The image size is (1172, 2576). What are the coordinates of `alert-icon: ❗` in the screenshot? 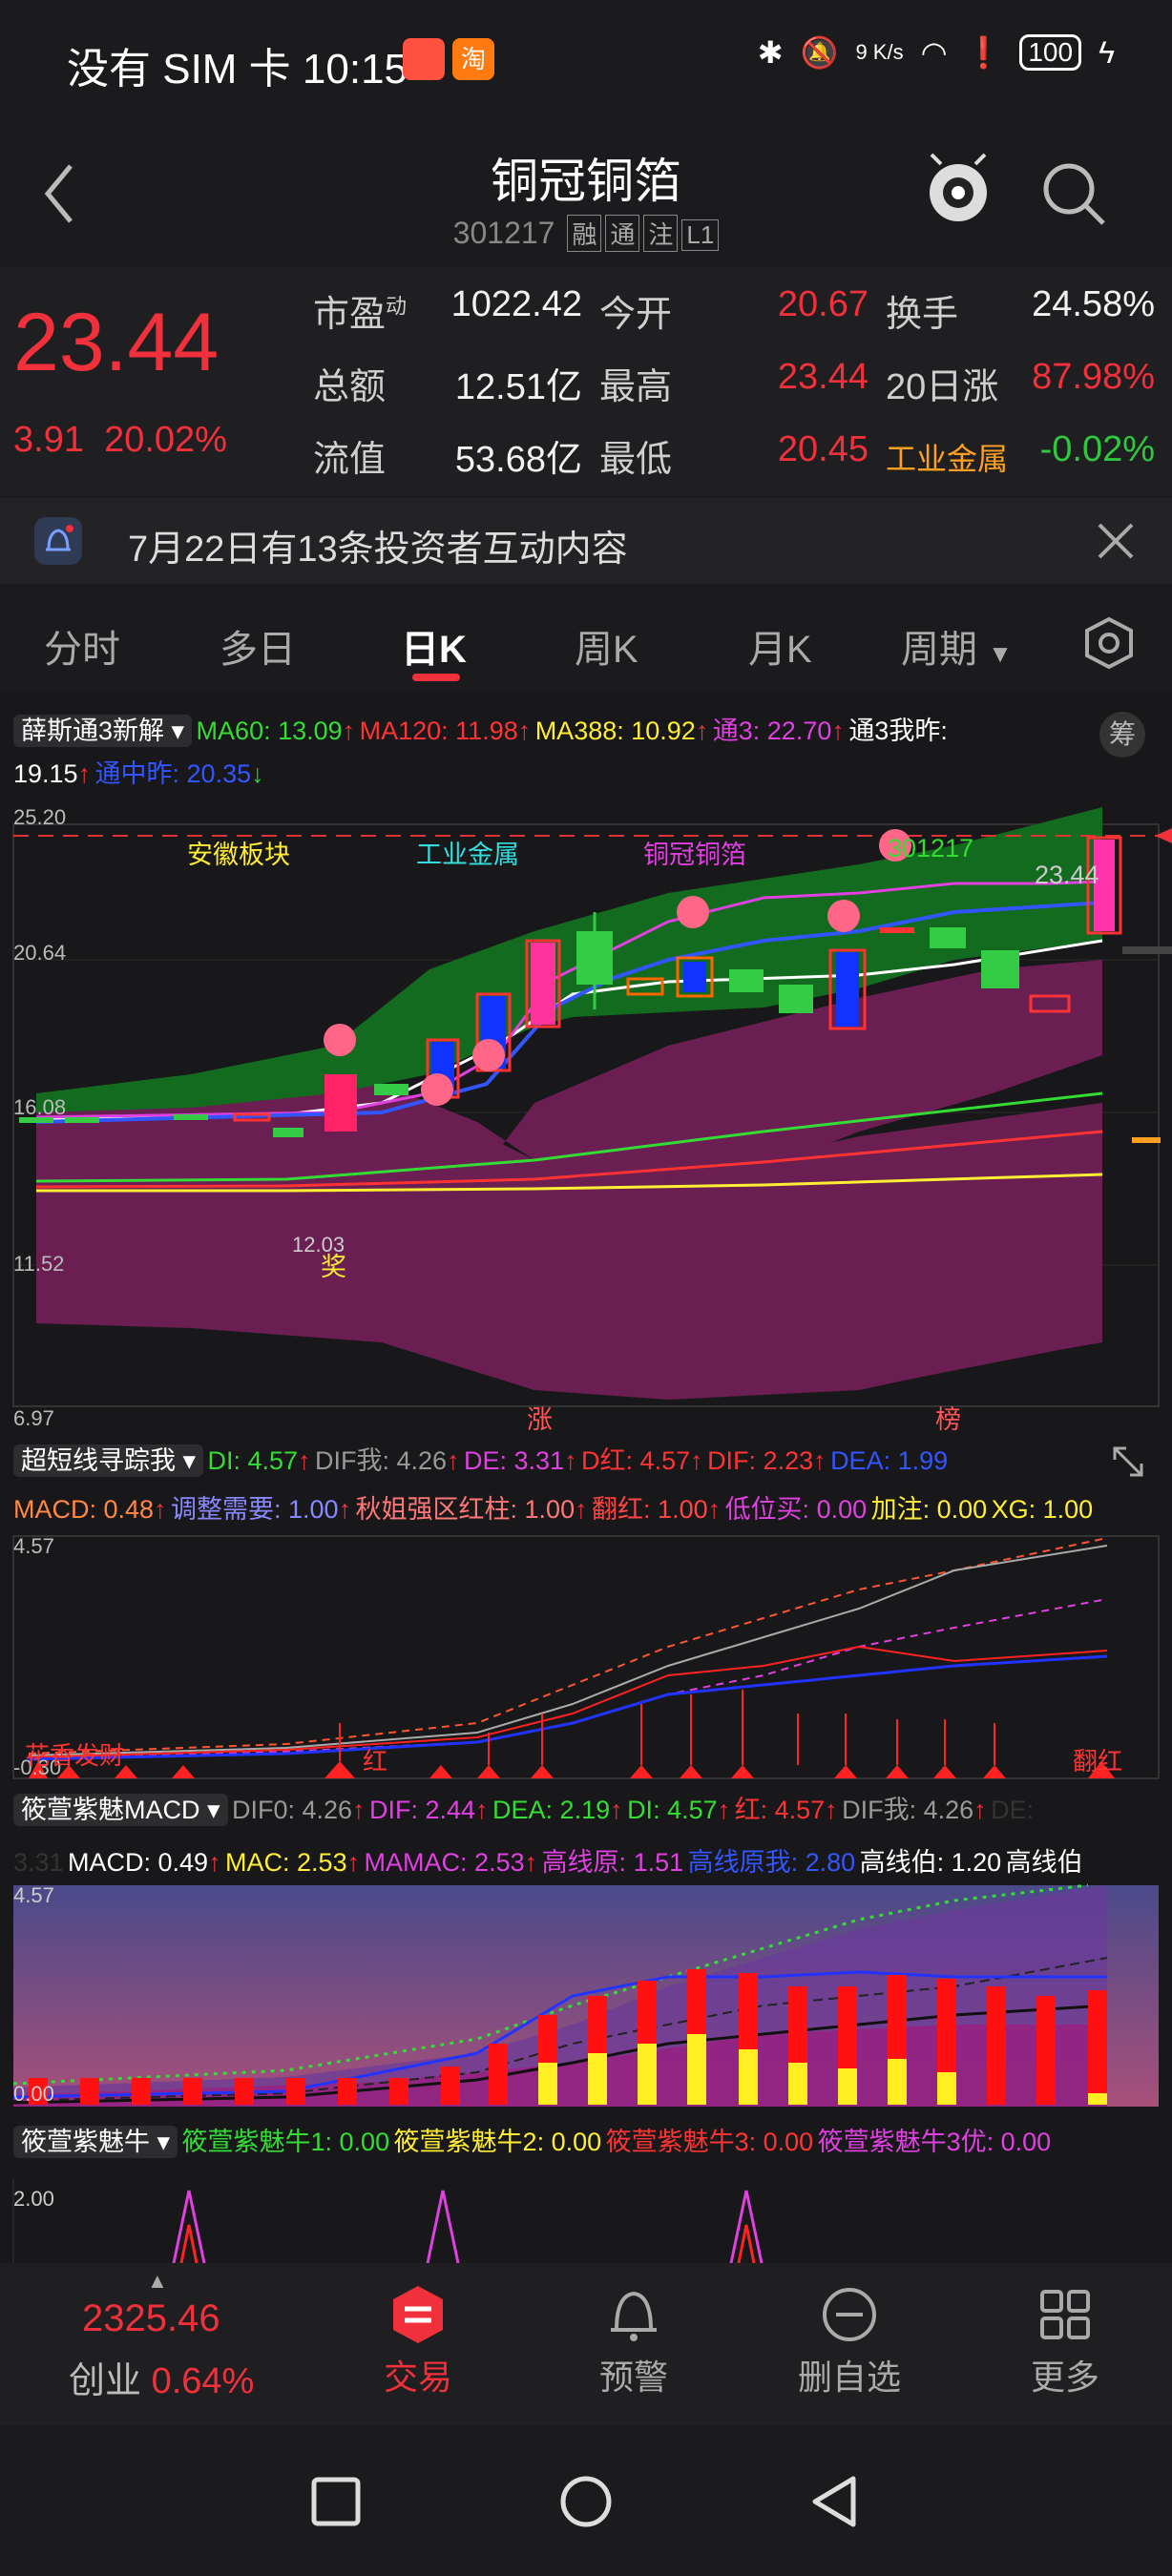 It's located at (984, 52).